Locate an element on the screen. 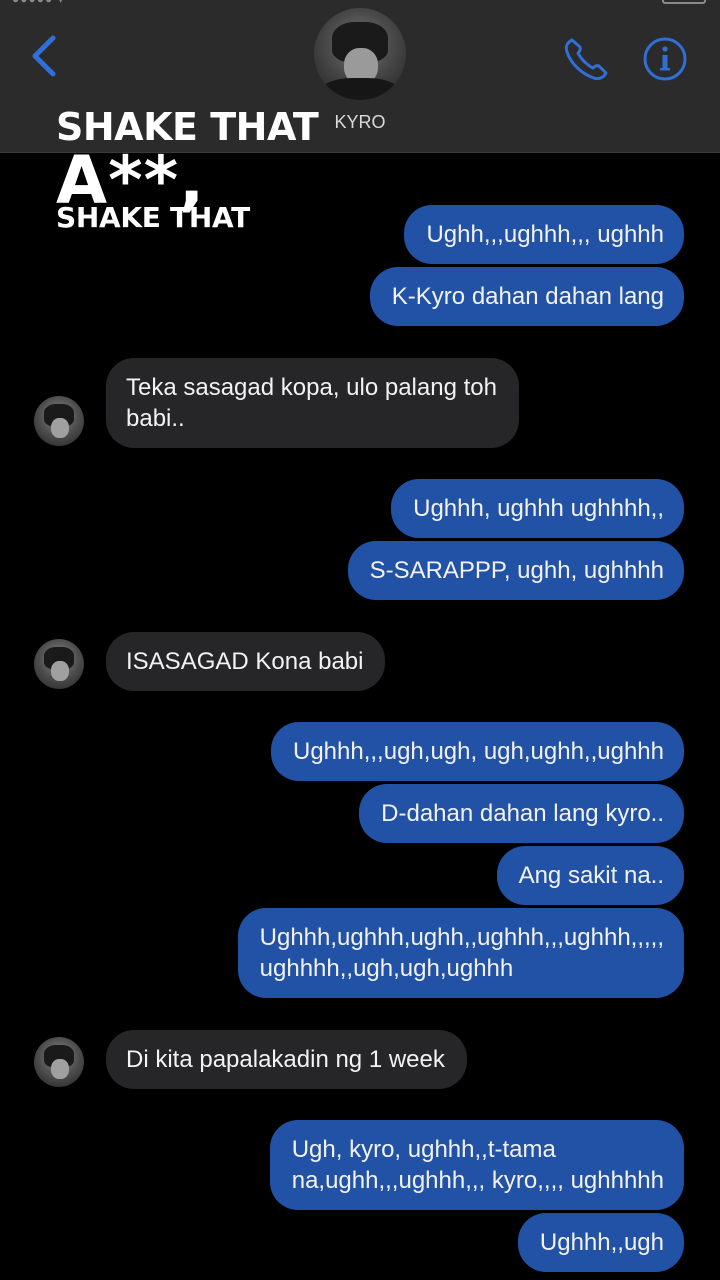 The width and height of the screenshot is (720, 1280). message-text: Ughhh,,ugh is located at coordinates (601, 1242).